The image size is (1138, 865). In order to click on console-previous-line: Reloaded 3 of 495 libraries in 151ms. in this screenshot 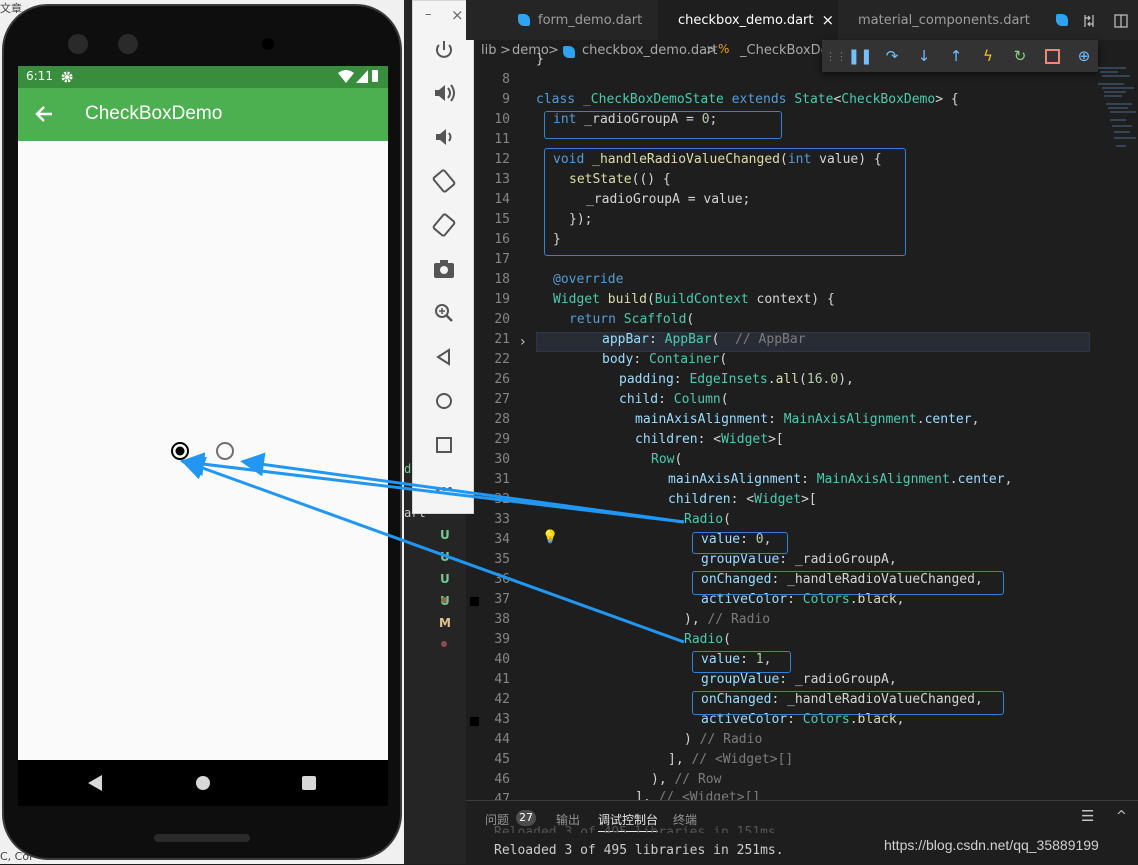, I will do `click(639, 829)`.